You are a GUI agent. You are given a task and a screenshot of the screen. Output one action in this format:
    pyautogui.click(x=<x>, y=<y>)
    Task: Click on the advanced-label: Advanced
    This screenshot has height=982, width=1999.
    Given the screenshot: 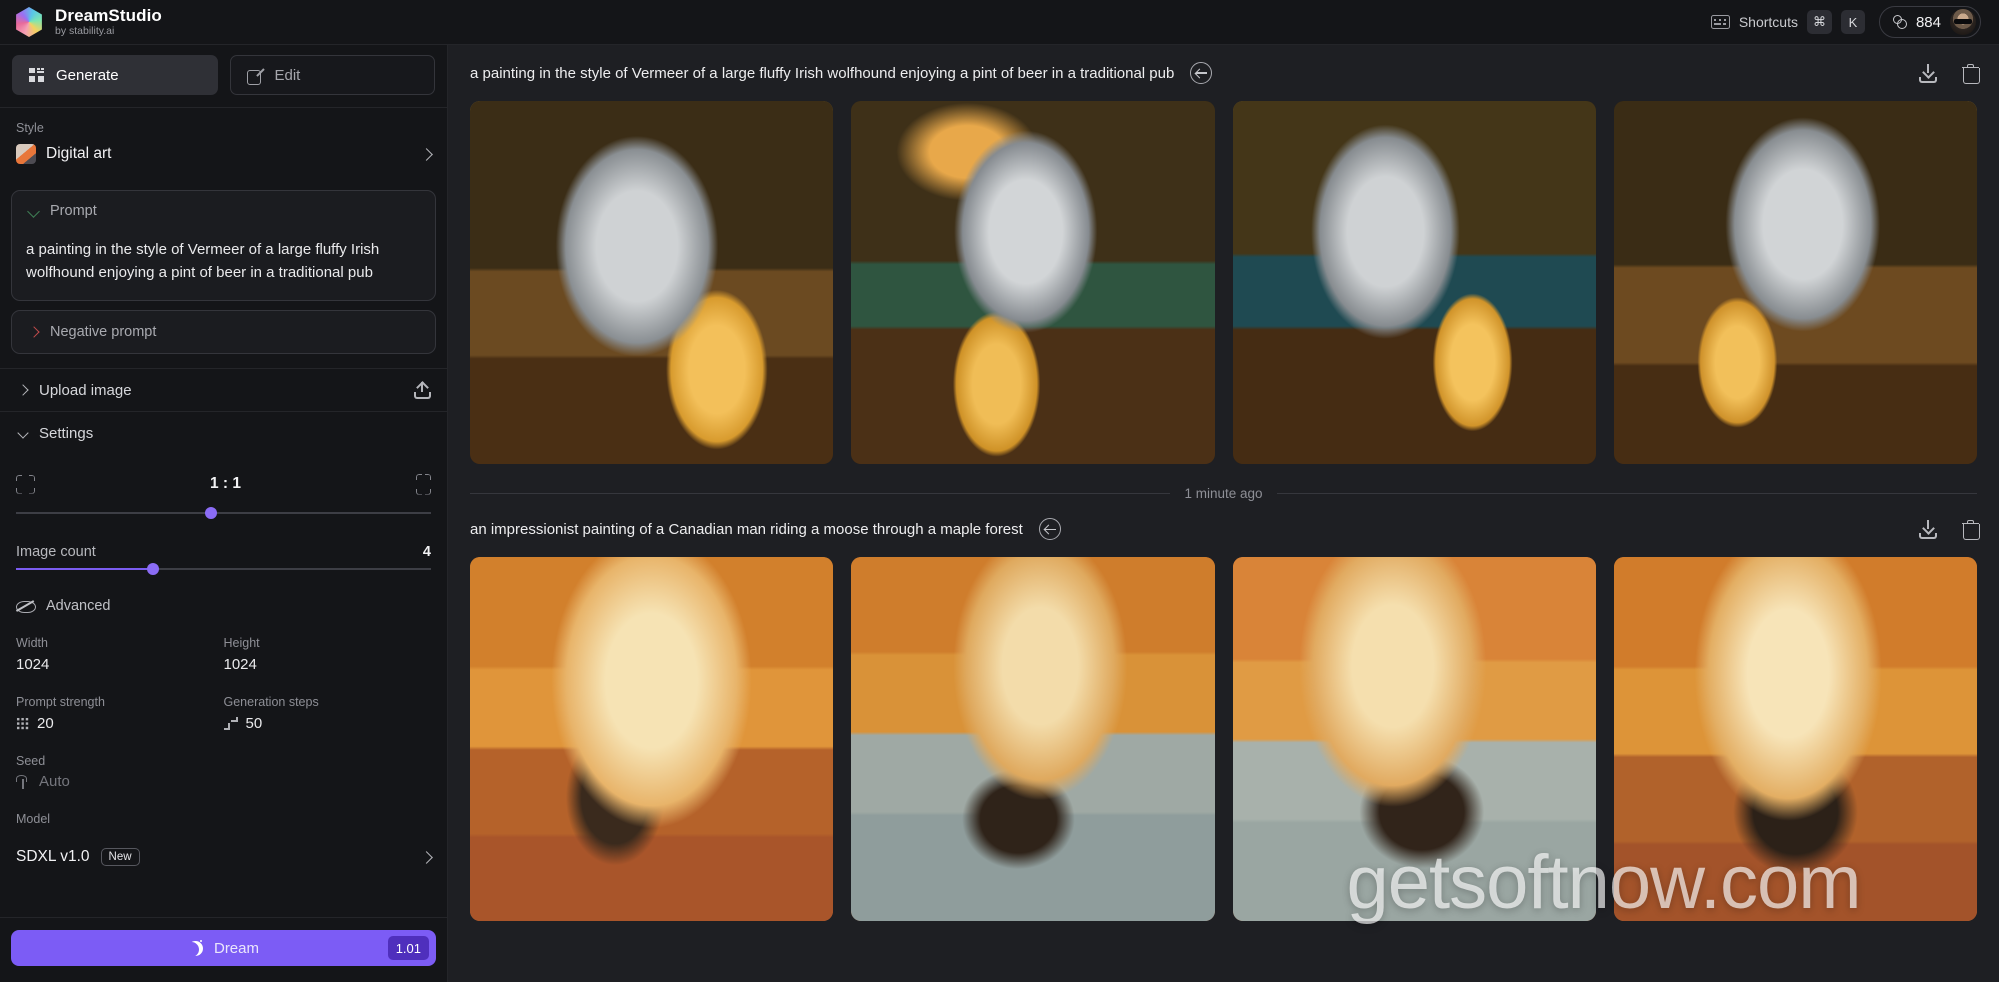 What is the action you would take?
    pyautogui.click(x=78, y=606)
    